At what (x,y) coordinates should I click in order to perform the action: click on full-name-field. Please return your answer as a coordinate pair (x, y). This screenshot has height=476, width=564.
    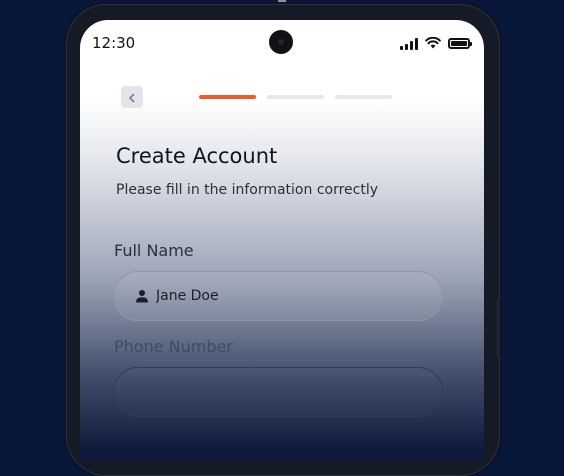
    Looking at the image, I should click on (278, 296).